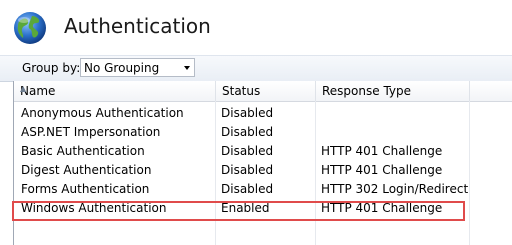 This screenshot has width=512, height=245. Describe the element at coordinates (256, 68) in the screenshot. I see `group-by-toolbar: Group by: No Grouping` at that location.